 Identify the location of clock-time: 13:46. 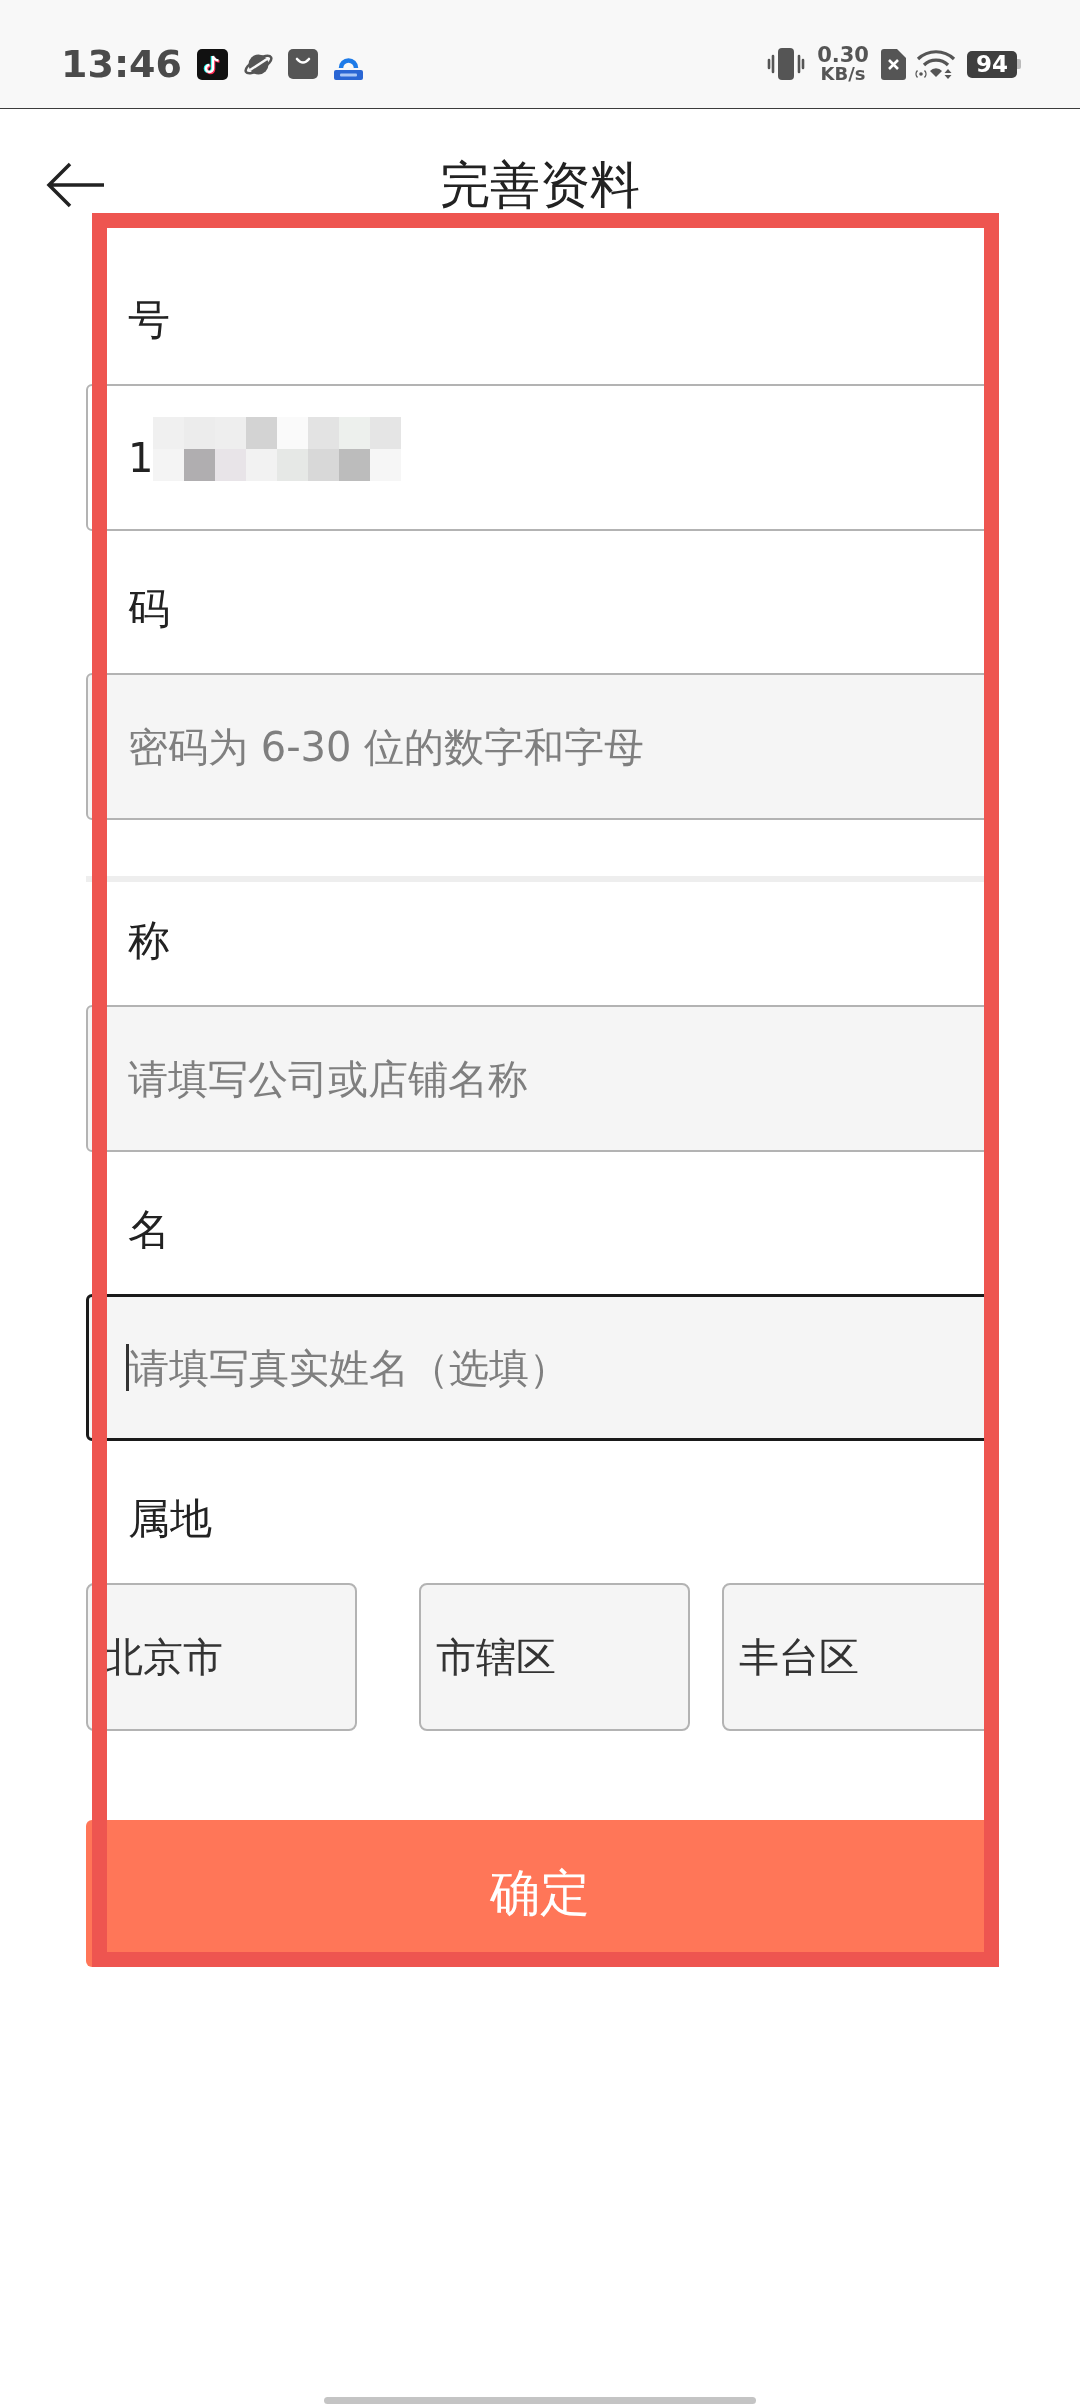
(121, 64).